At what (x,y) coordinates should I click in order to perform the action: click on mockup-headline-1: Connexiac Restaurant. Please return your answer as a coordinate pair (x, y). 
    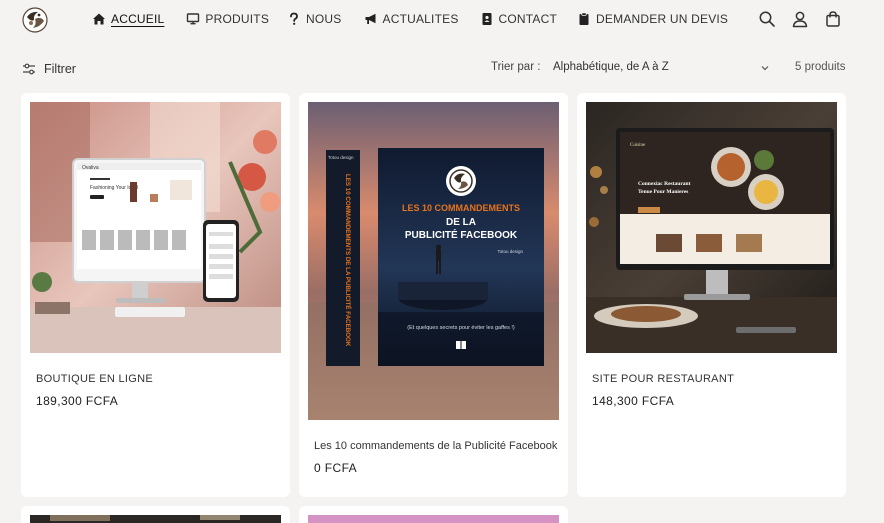
    Looking at the image, I should click on (664, 184).